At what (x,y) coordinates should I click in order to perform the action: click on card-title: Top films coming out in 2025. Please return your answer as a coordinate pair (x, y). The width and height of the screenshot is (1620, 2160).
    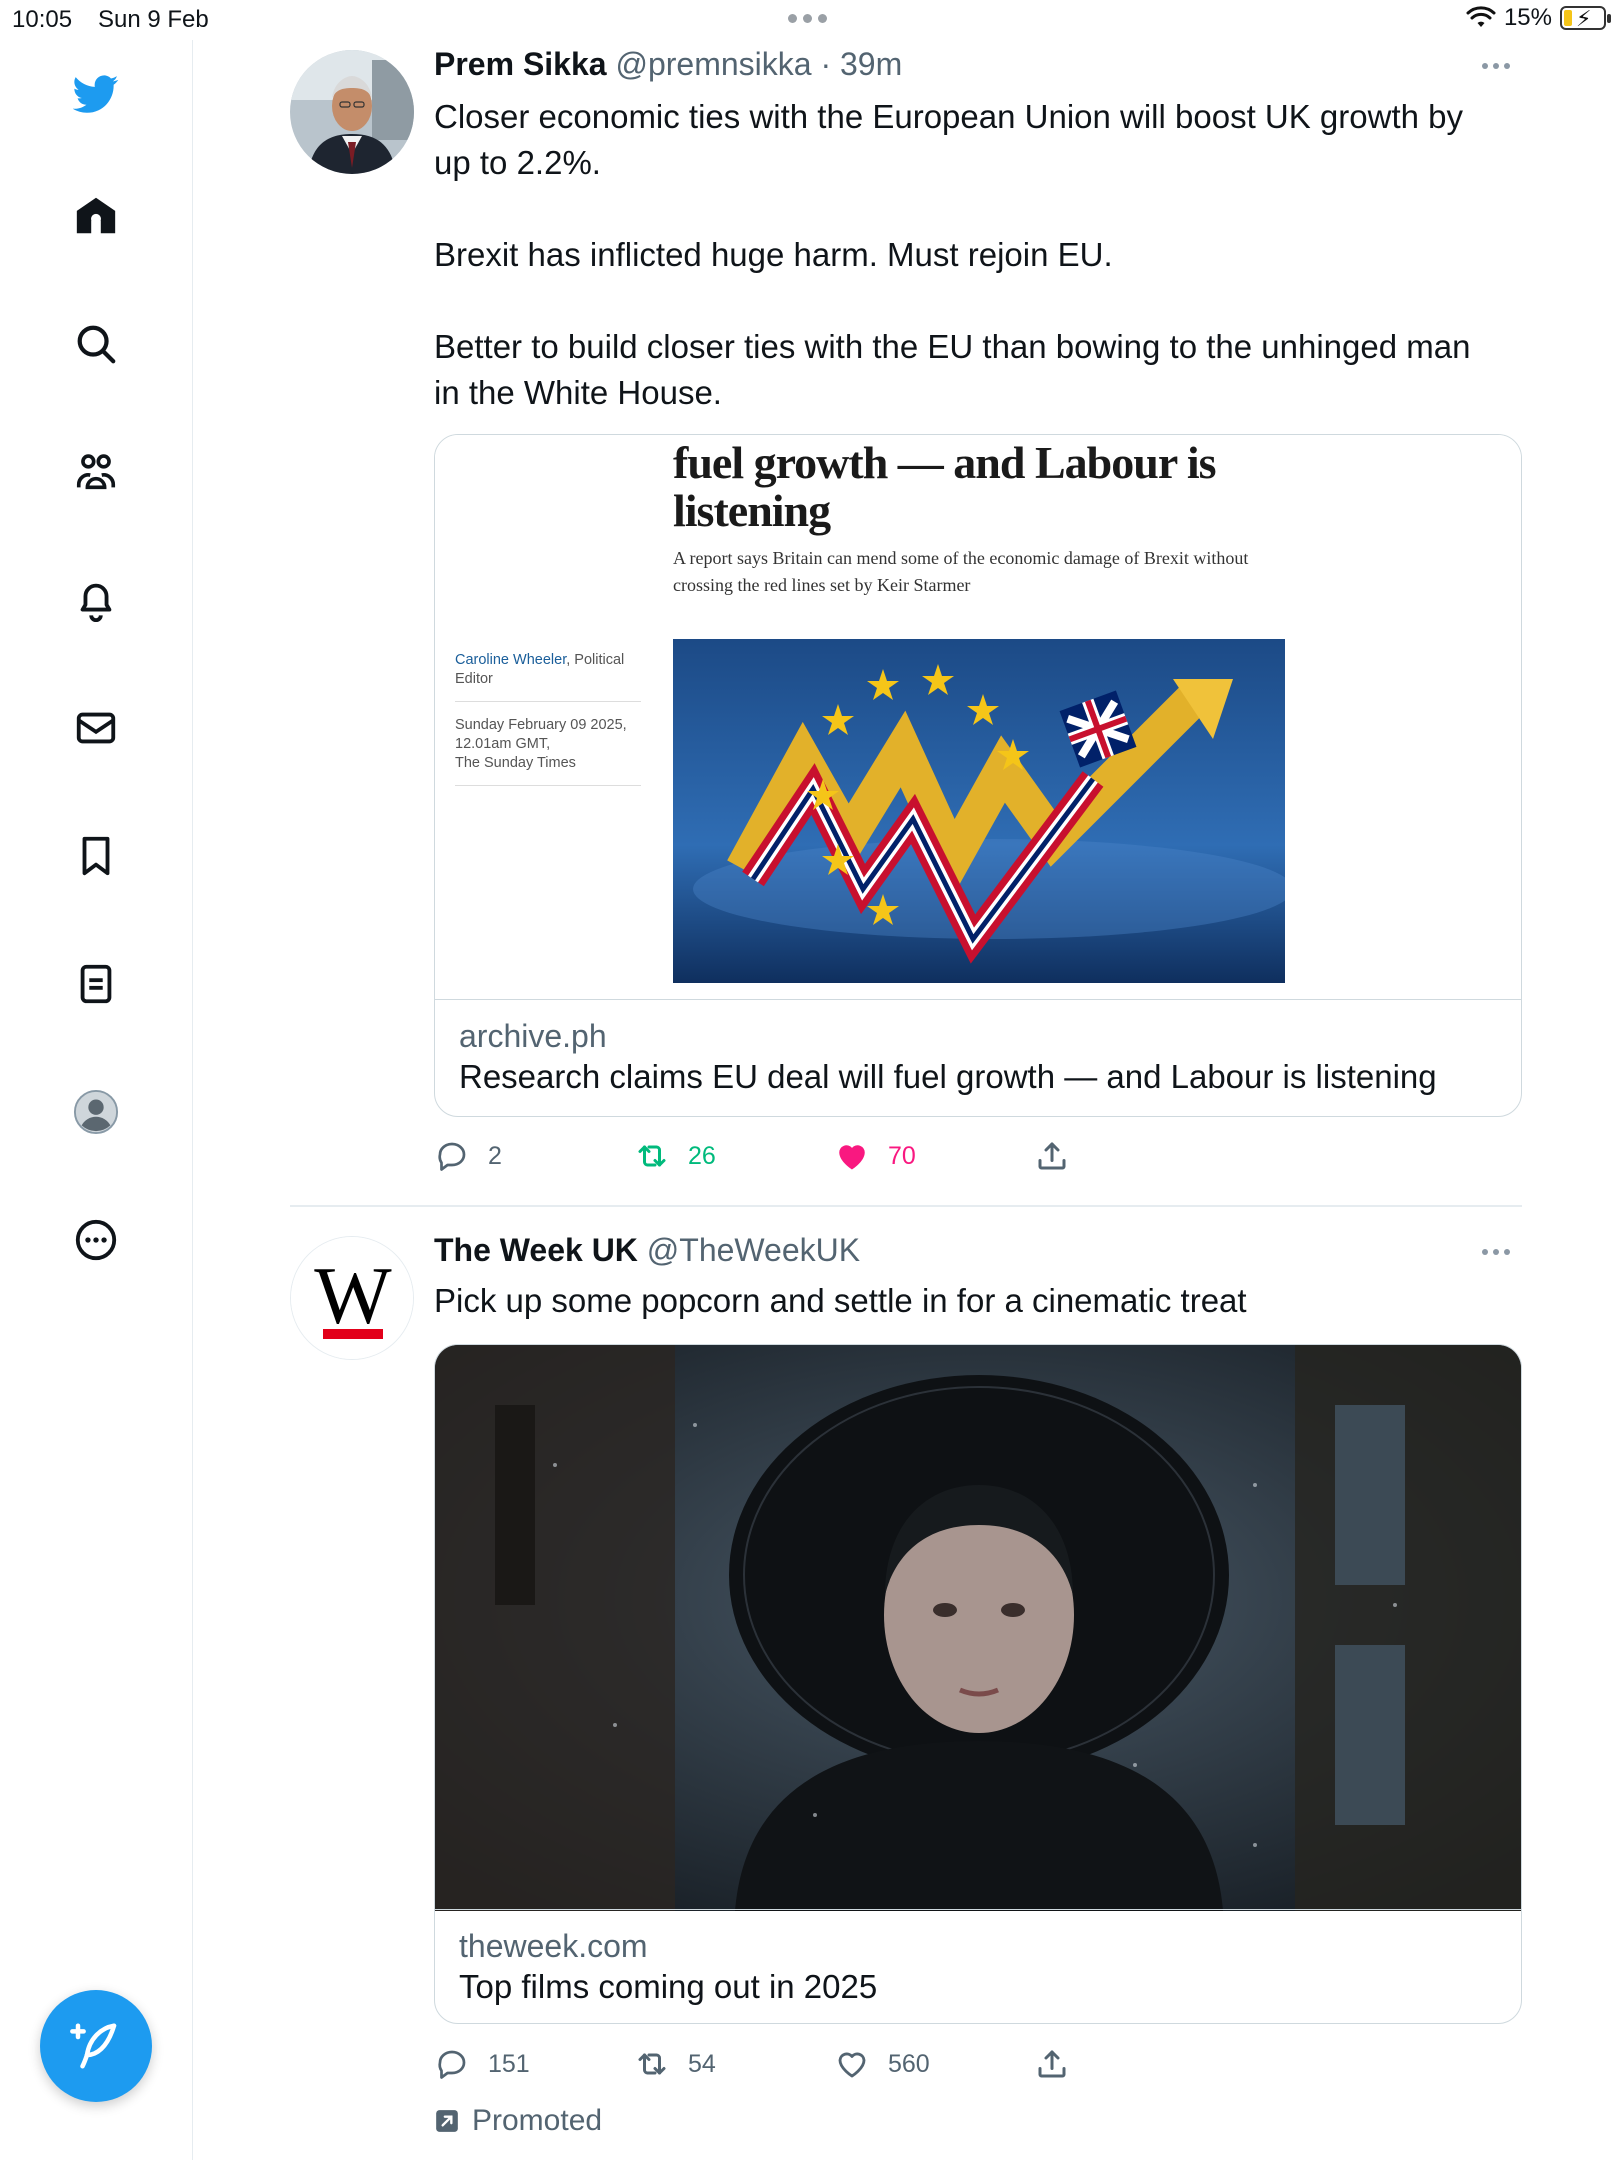
    Looking at the image, I should click on (668, 1986).